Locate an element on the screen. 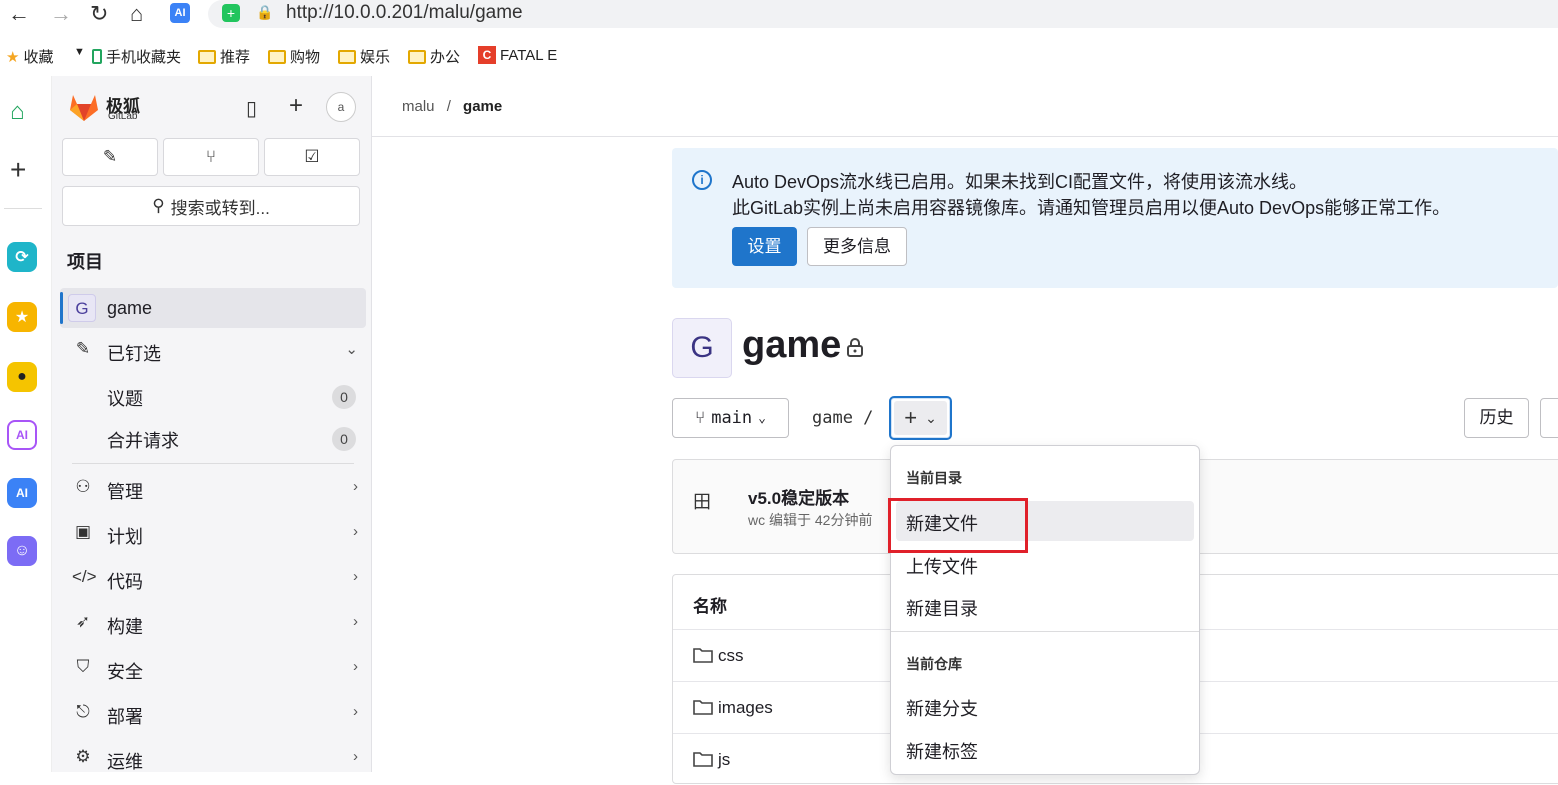  sidebar-item-label: 代码 is located at coordinates (125, 582).